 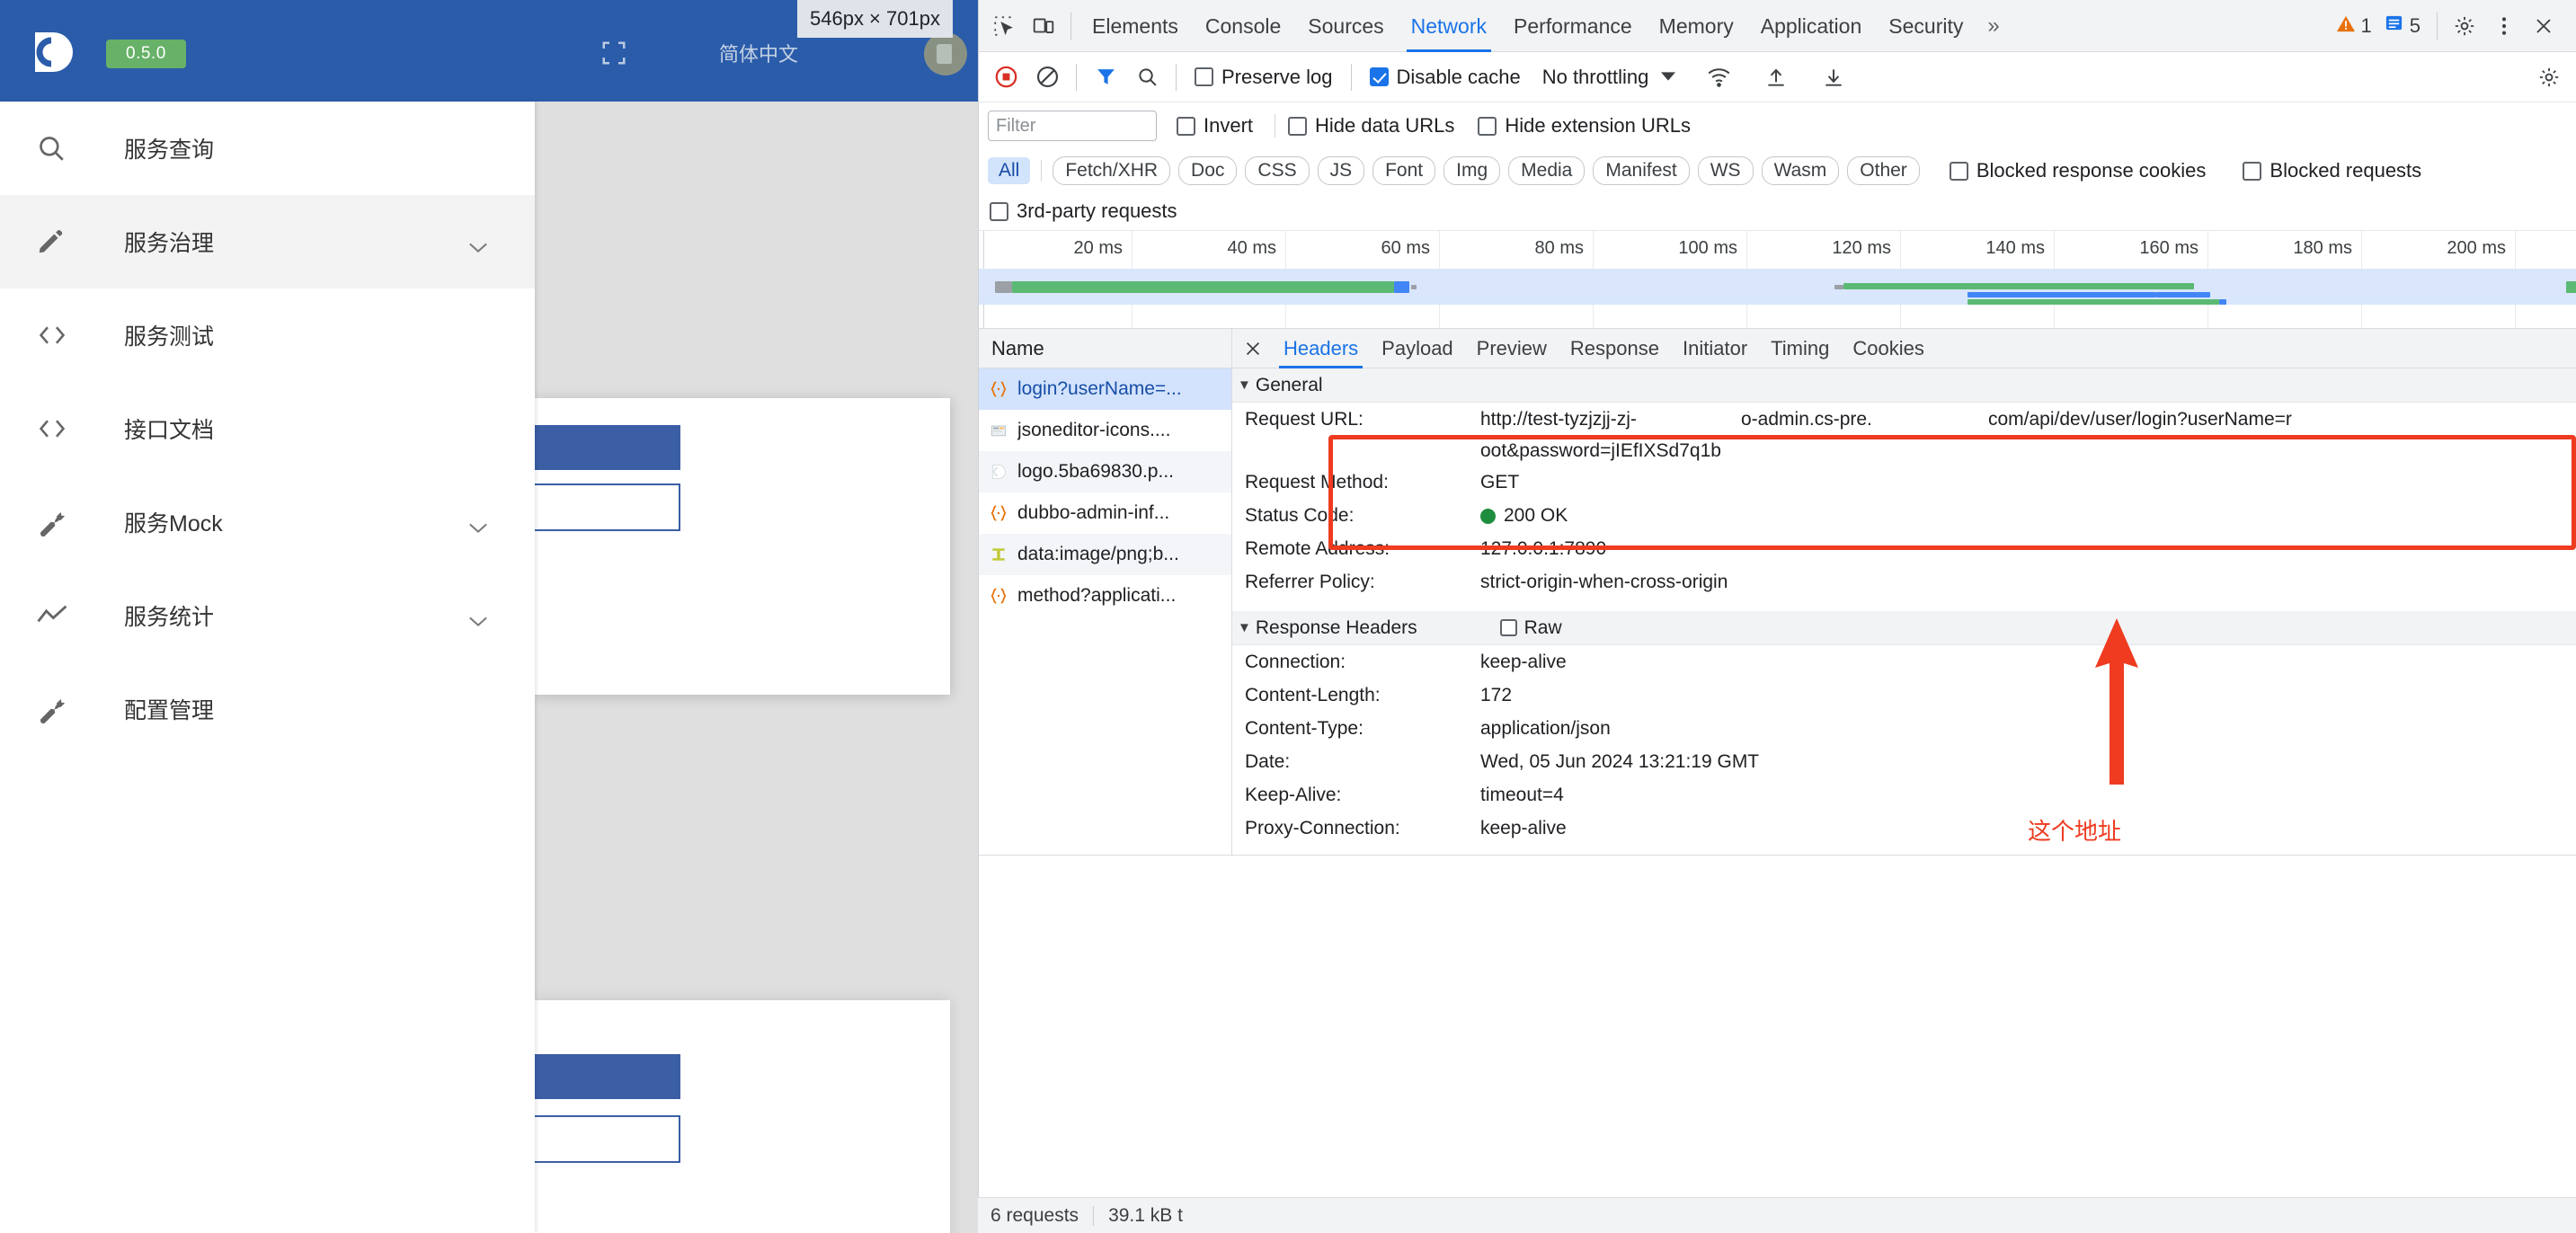 What do you see at coordinates (1715, 348) in the screenshot?
I see `tab-initiator: Initiator` at bounding box center [1715, 348].